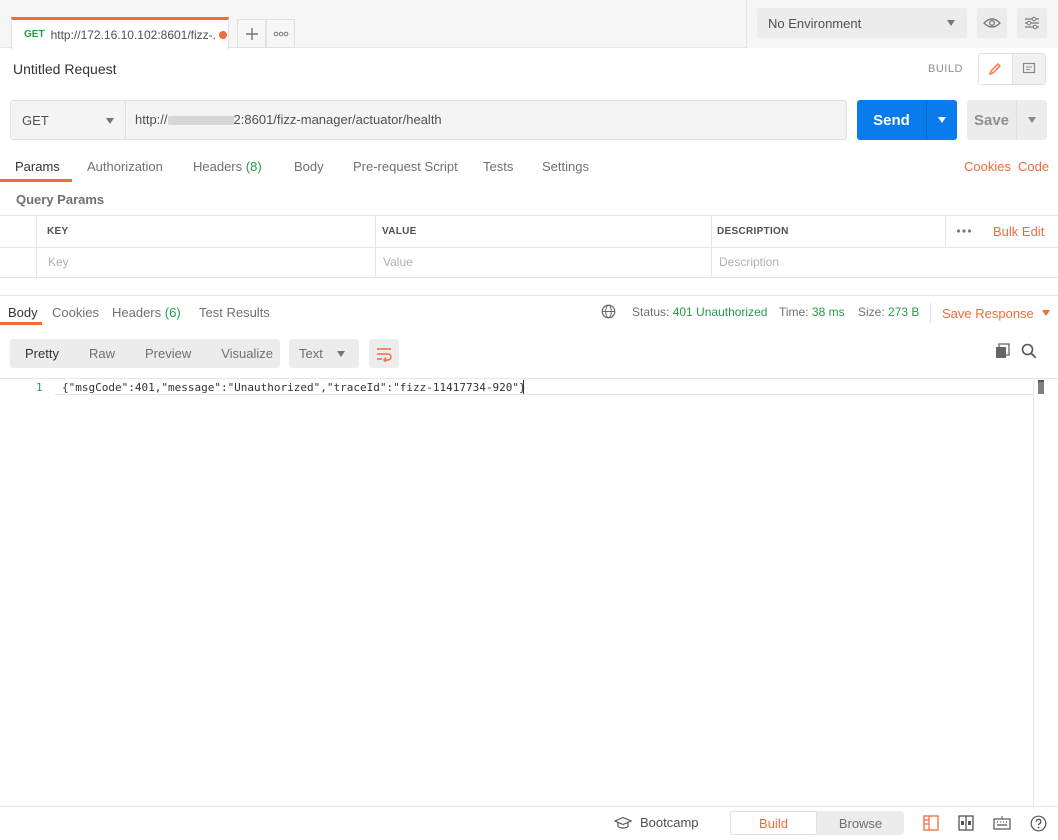 This screenshot has width=1058, height=840. I want to click on sliders-icon, so click(1032, 23).